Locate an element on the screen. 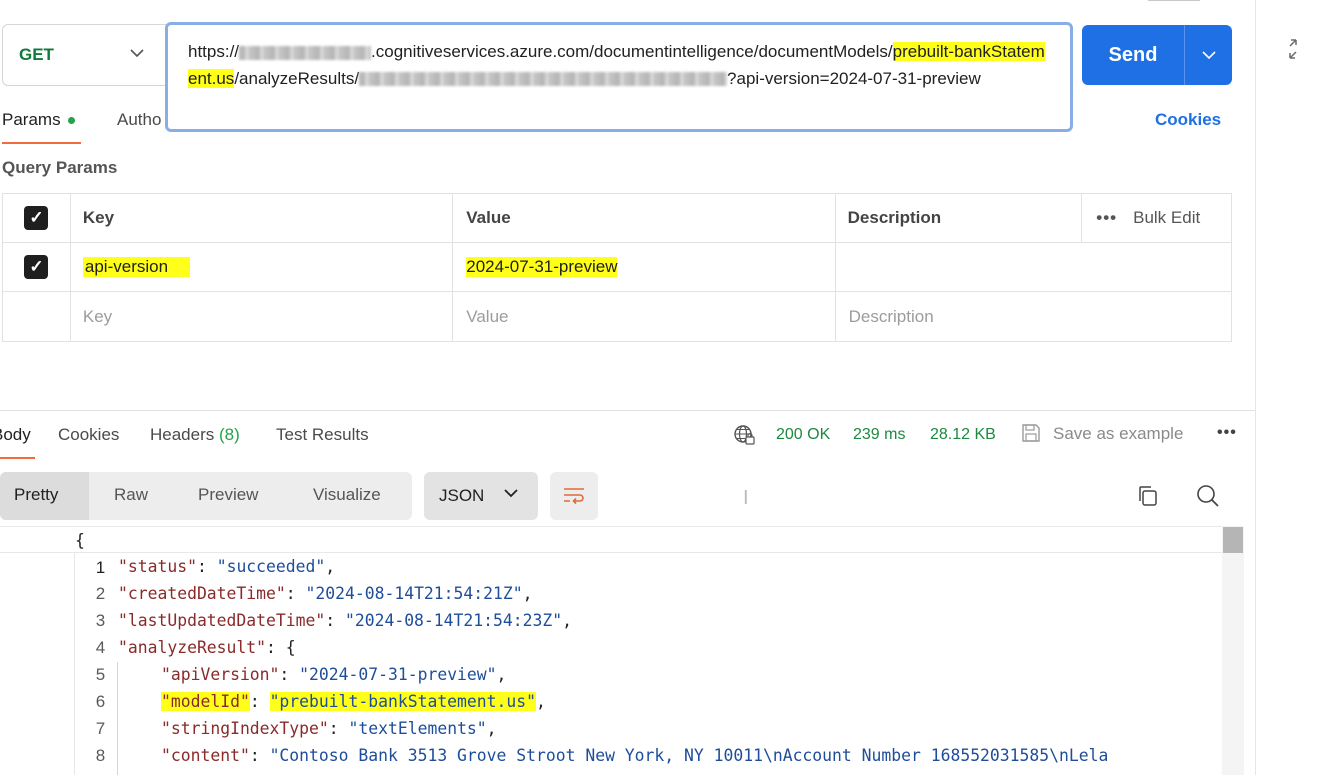 Image resolution: width=1328 pixels, height=775 pixels. response-time: 239 ms is located at coordinates (879, 435).